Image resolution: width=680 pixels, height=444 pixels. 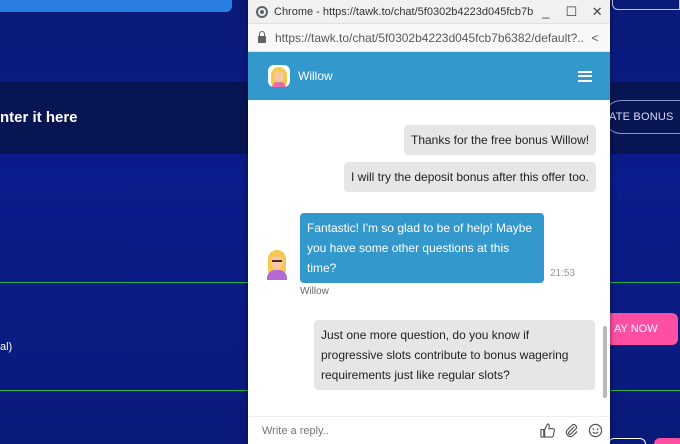 What do you see at coordinates (572, 12) in the screenshot?
I see `maximize-button: ☐` at bounding box center [572, 12].